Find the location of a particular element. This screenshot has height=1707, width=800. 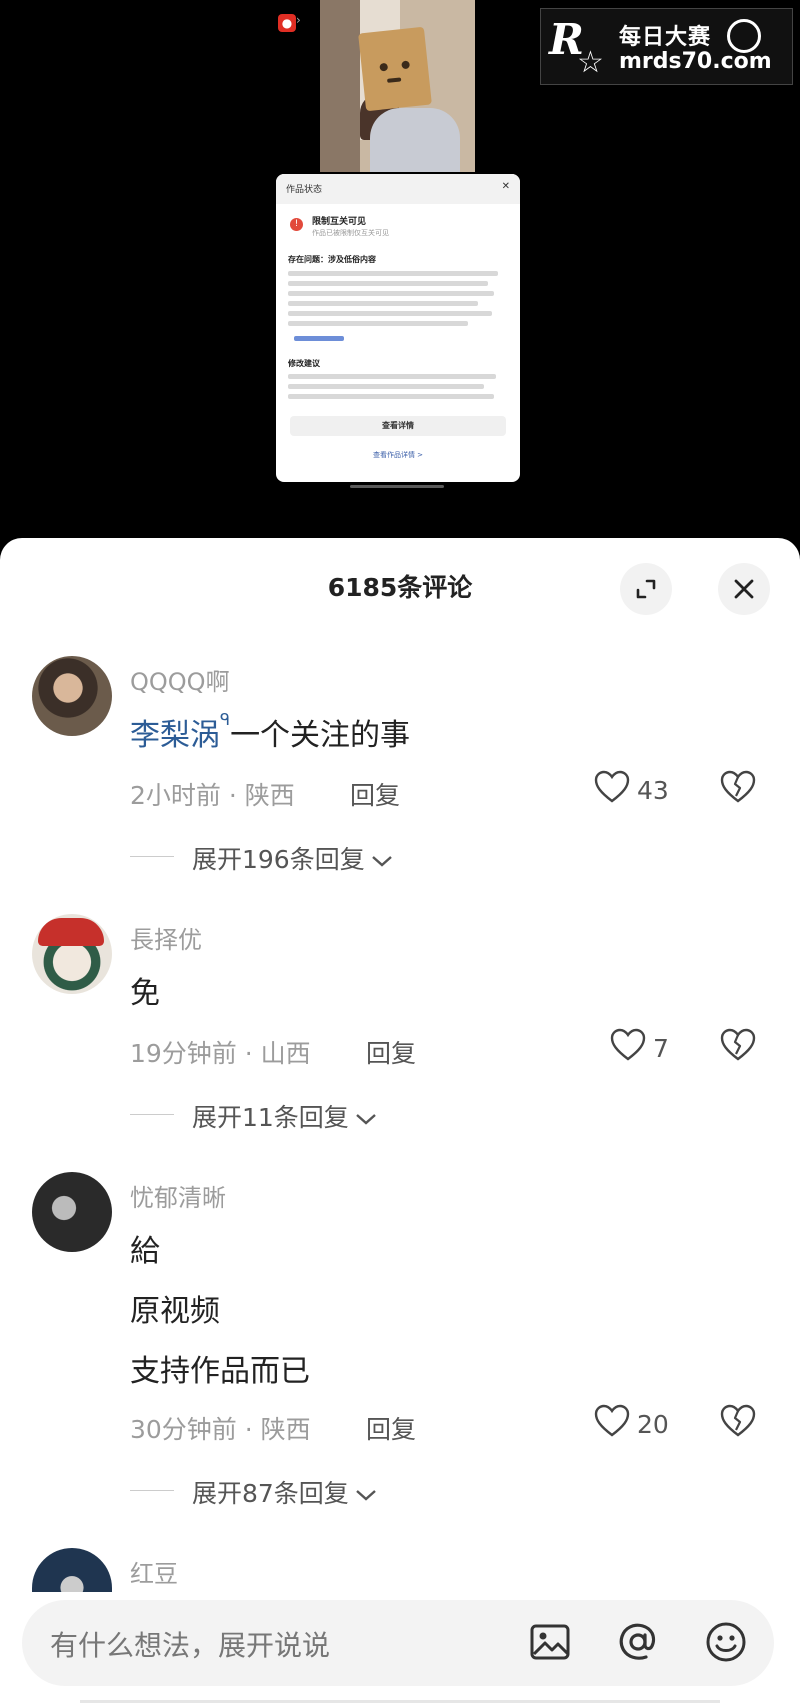

expand-icon is located at coordinates (646, 589).